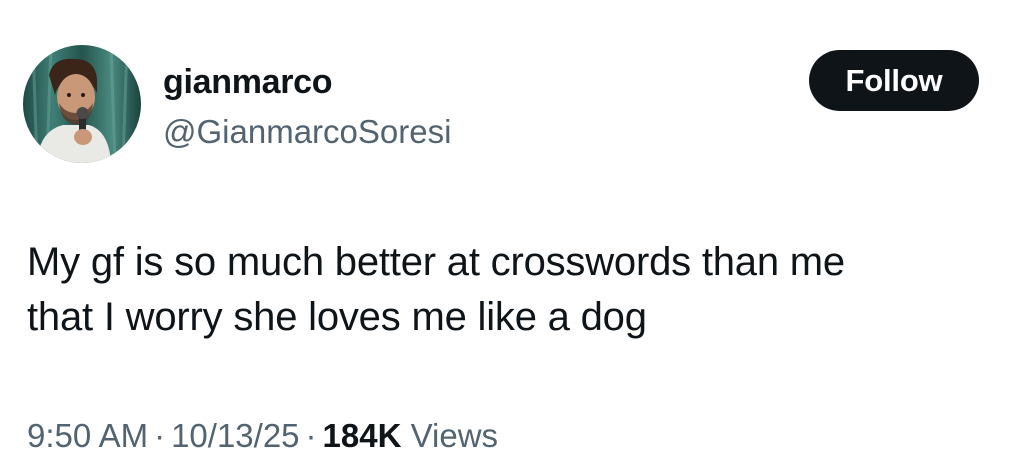  What do you see at coordinates (894, 80) in the screenshot?
I see `follow-button: Follow` at bounding box center [894, 80].